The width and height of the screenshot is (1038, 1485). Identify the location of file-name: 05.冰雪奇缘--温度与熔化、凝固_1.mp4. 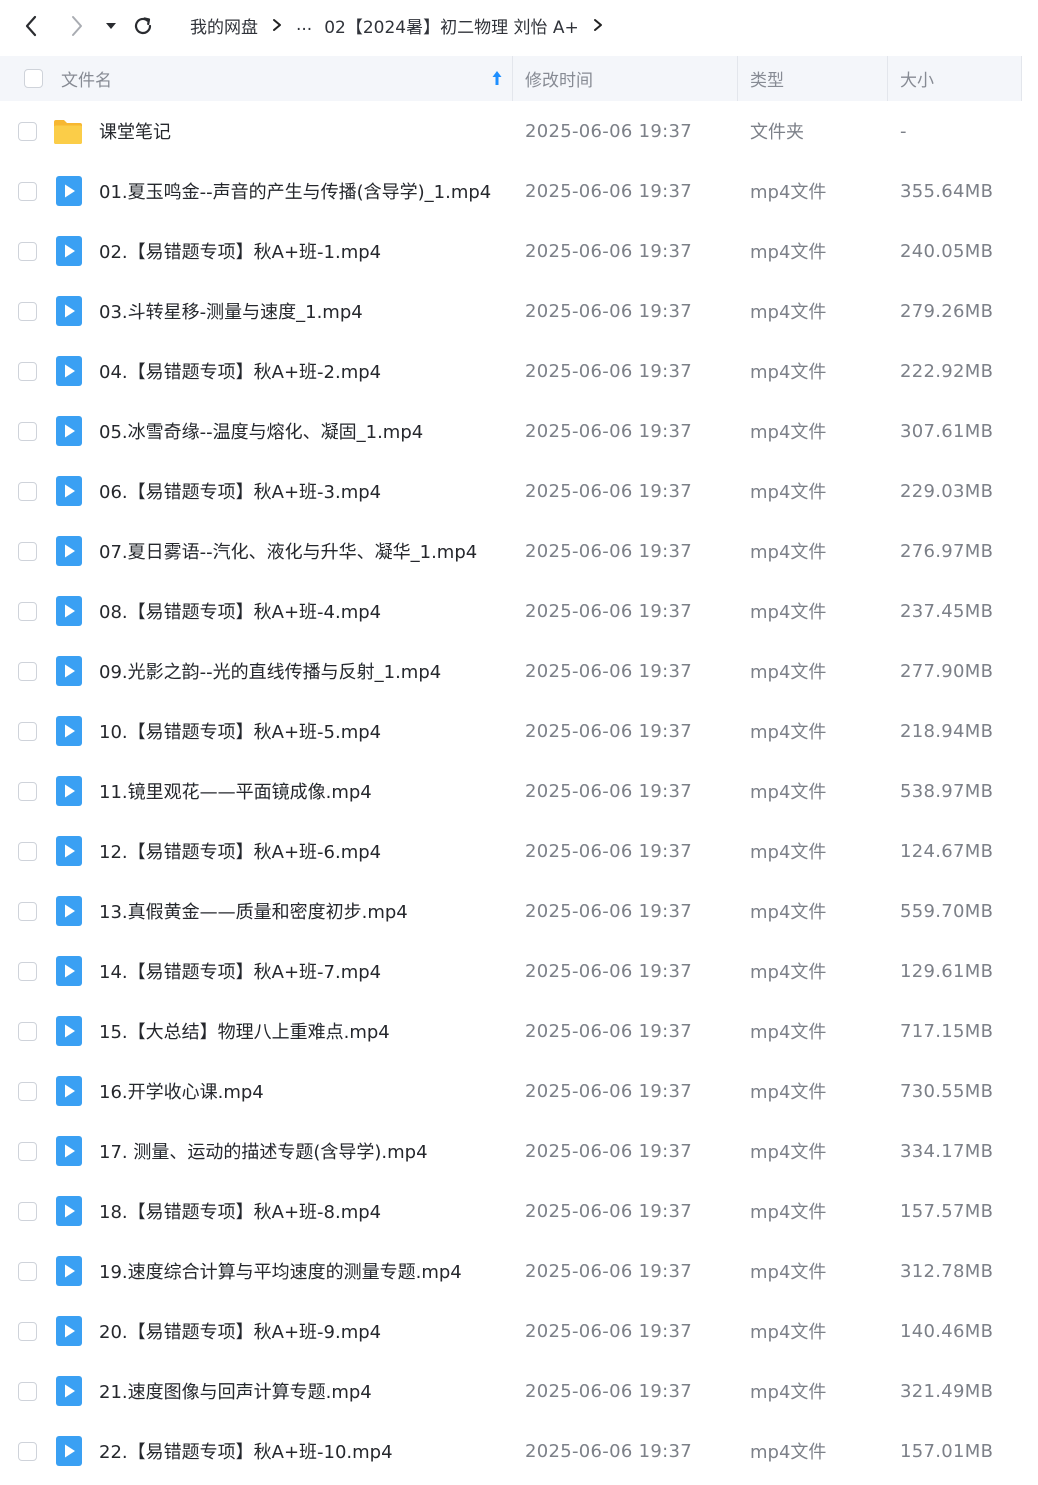
(261, 431).